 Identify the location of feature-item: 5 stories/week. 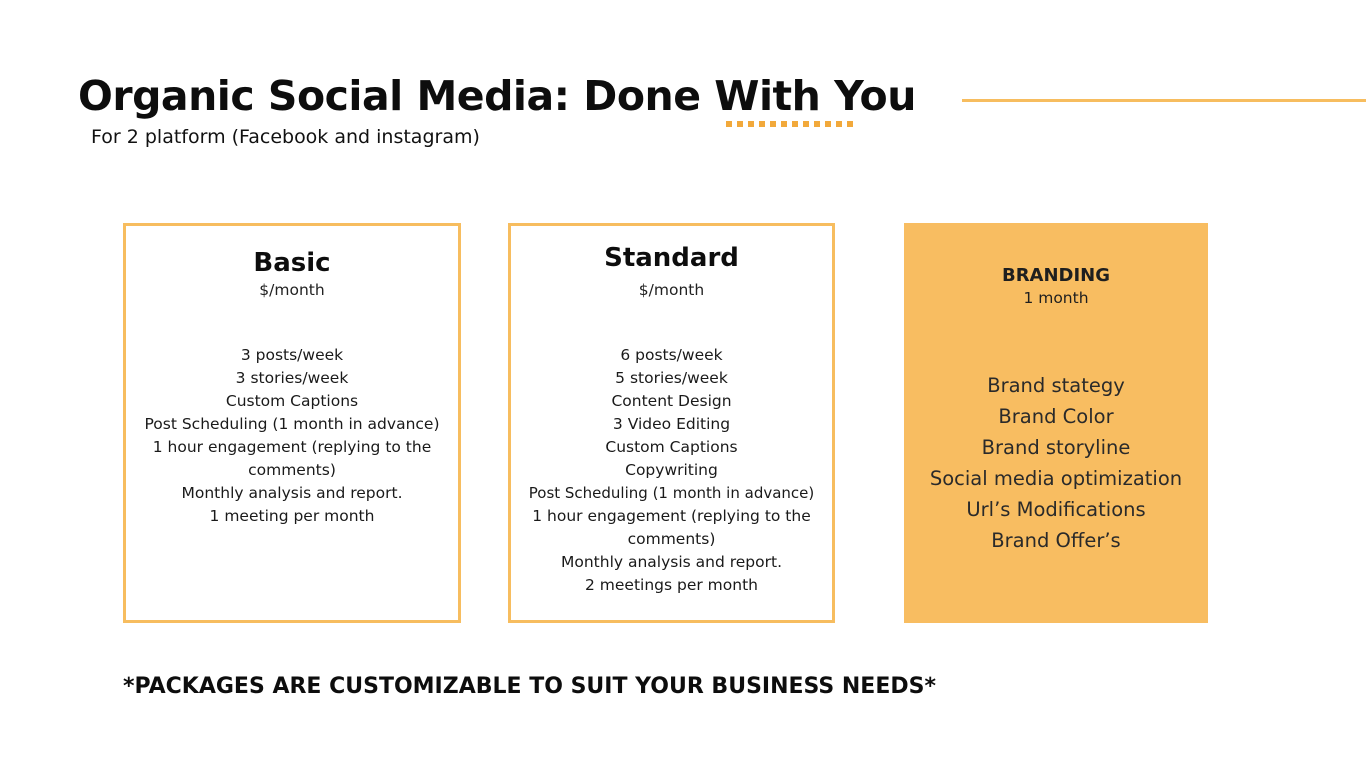
(671, 378).